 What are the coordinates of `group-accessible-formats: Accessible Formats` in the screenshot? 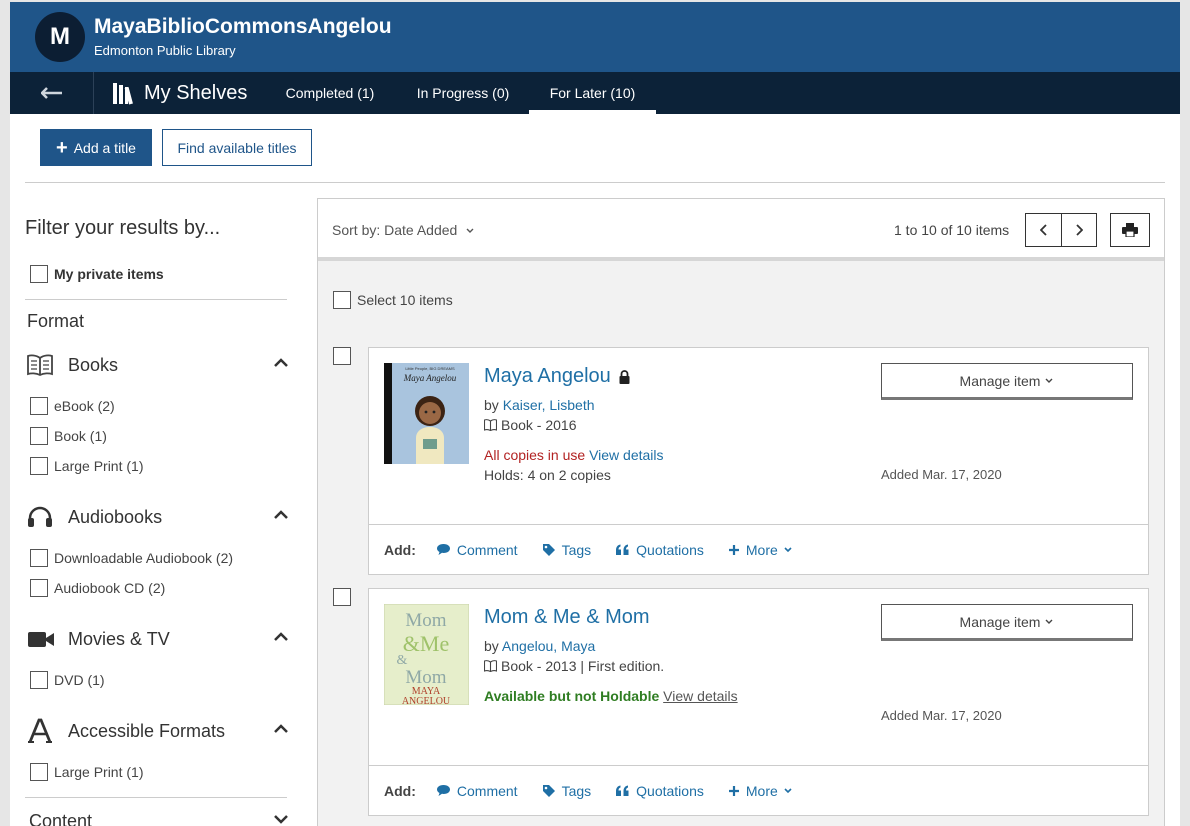 It's located at (158, 731).